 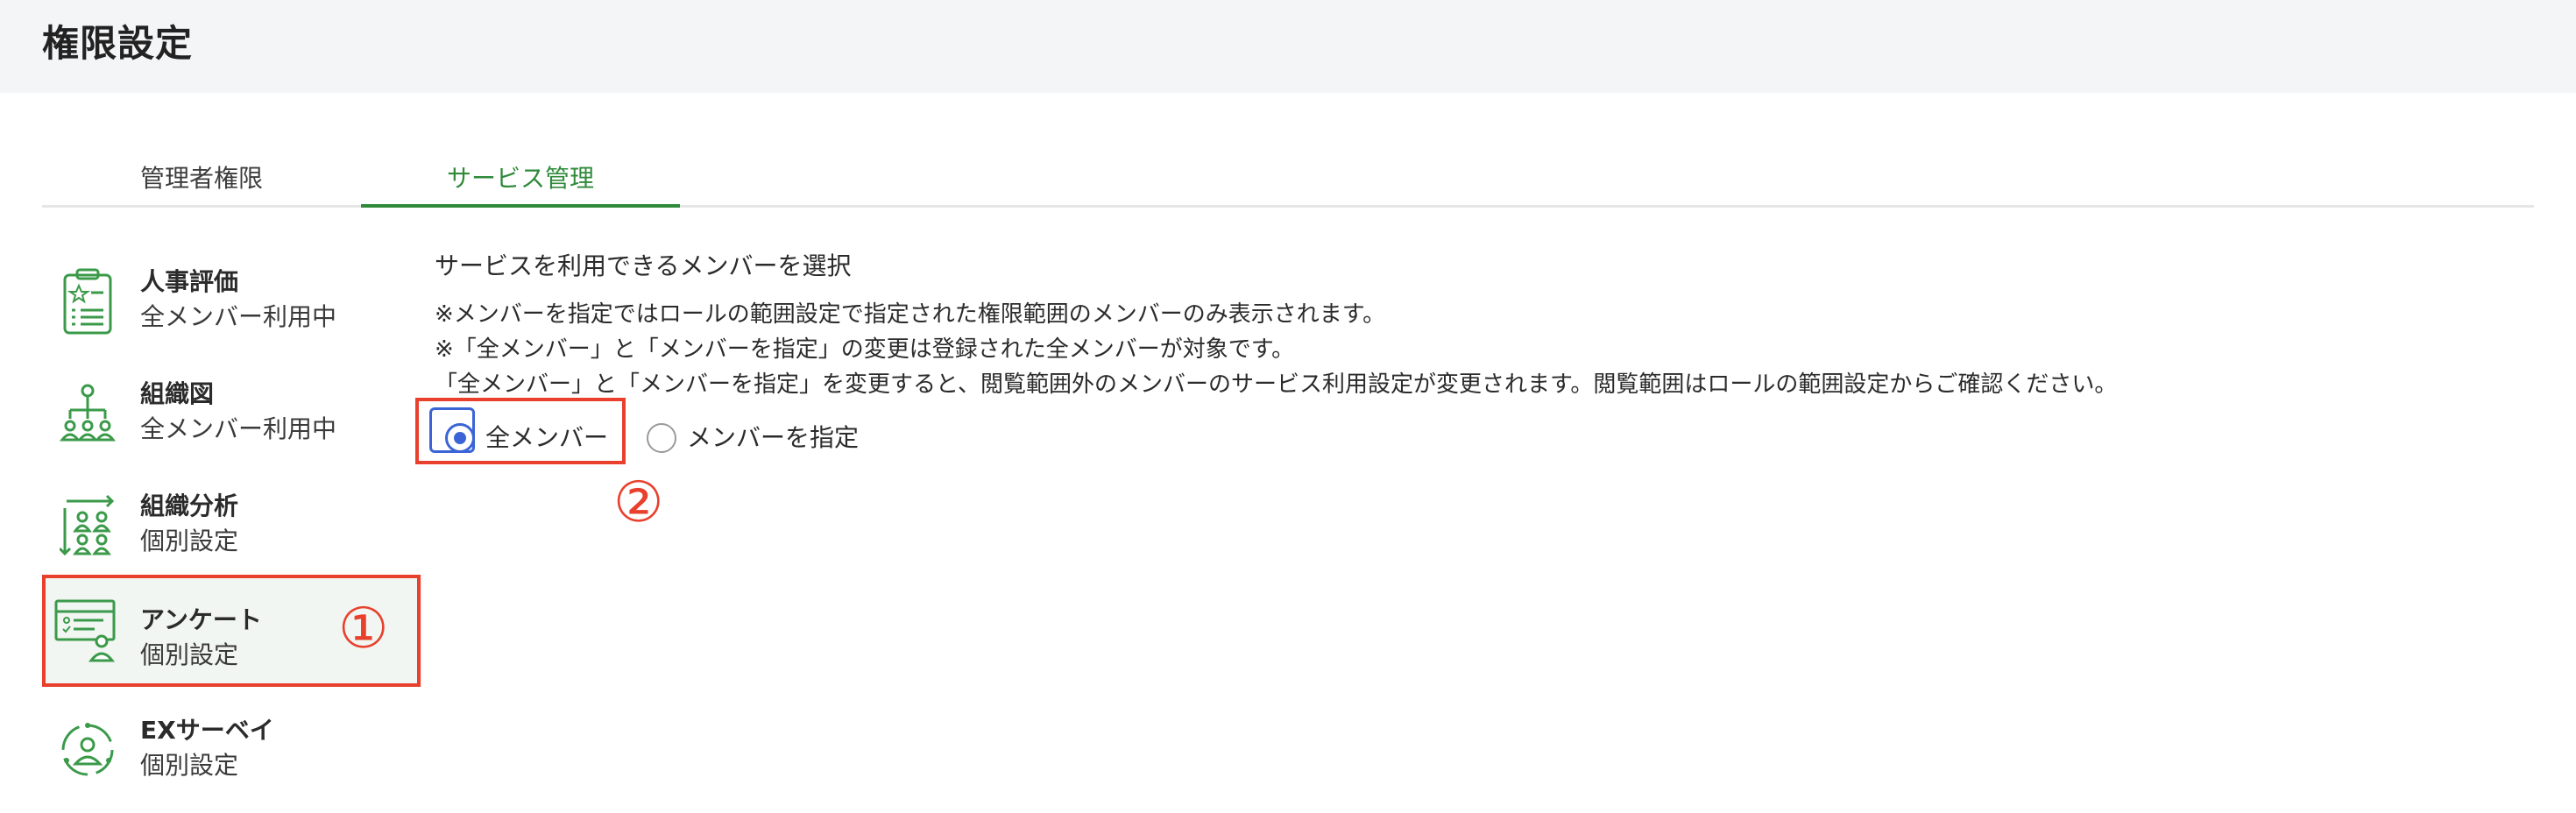 What do you see at coordinates (363, 629) in the screenshot?
I see `annotation-step-1: ①` at bounding box center [363, 629].